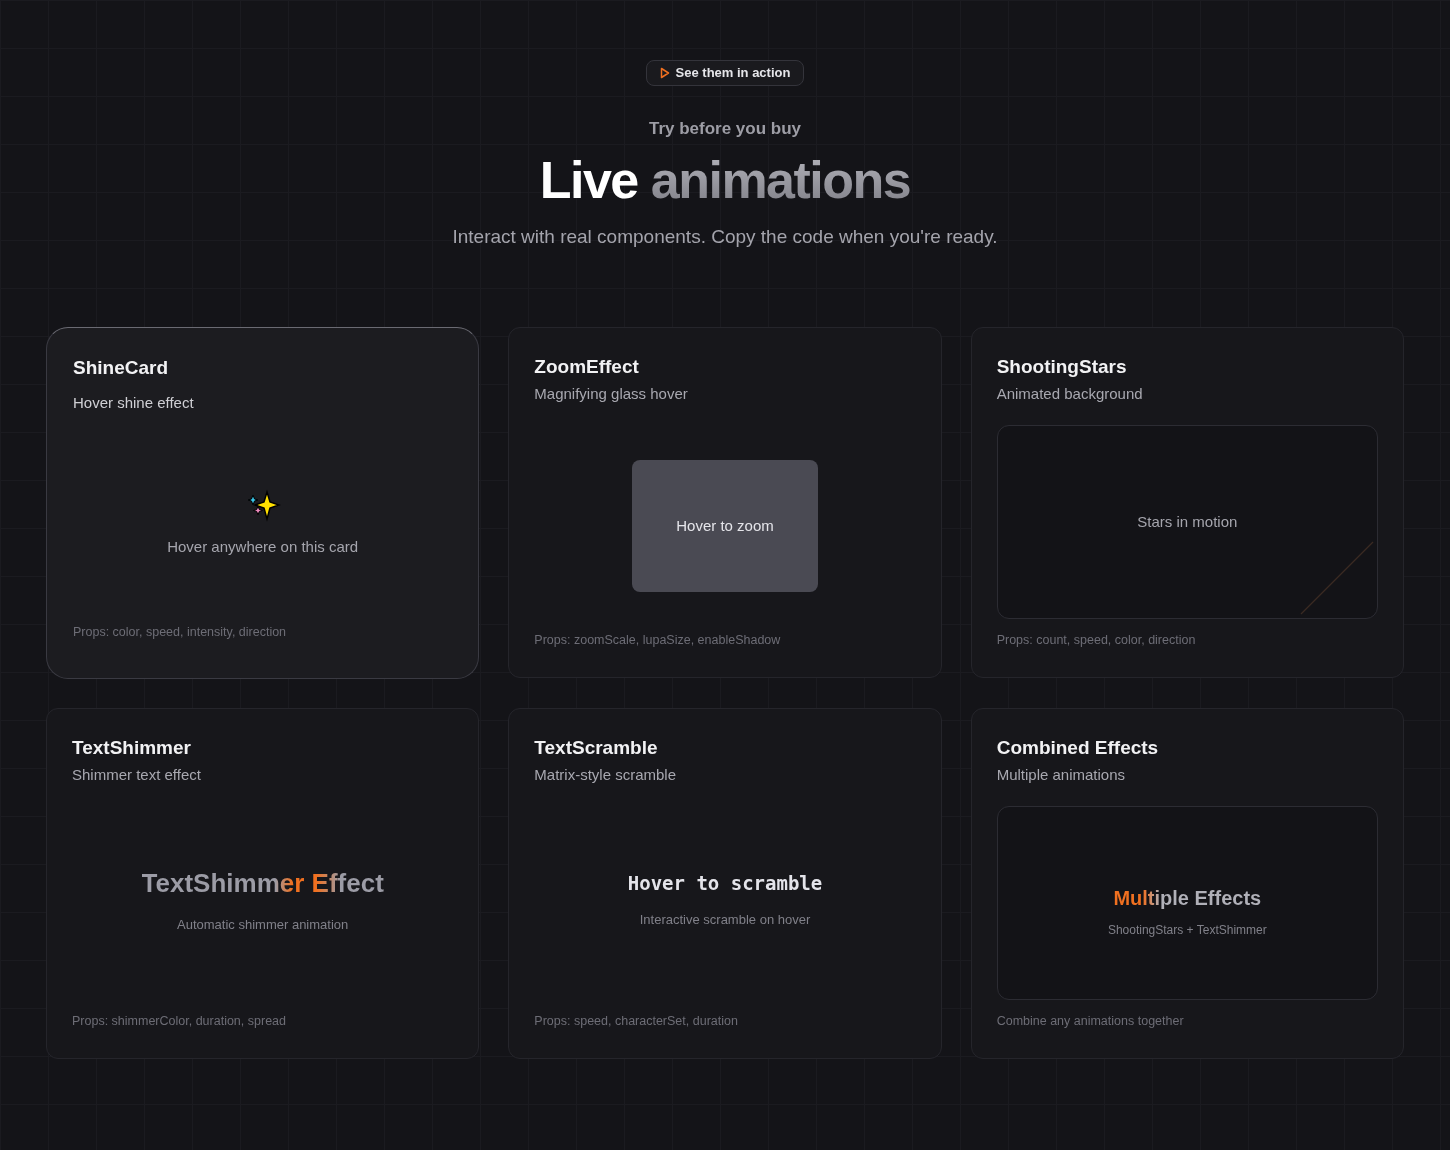 Image resolution: width=1450 pixels, height=1150 pixels. What do you see at coordinates (1187, 1021) in the screenshot?
I see `card-footer: Combine any animations together` at bounding box center [1187, 1021].